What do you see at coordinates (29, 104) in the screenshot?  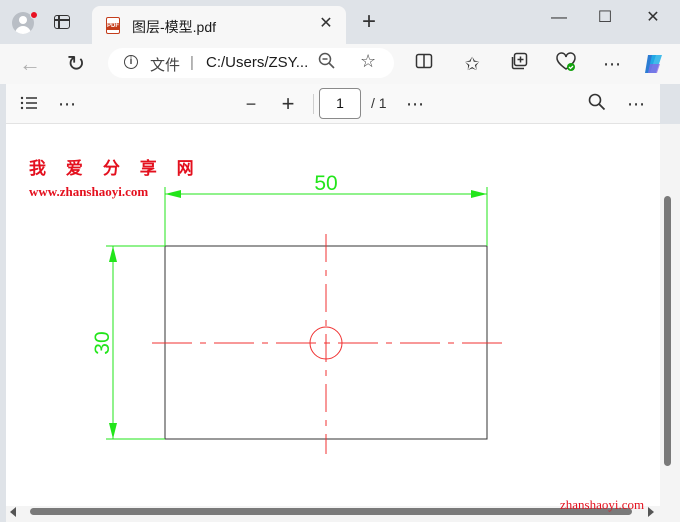 I see `contents-list-icon` at bounding box center [29, 104].